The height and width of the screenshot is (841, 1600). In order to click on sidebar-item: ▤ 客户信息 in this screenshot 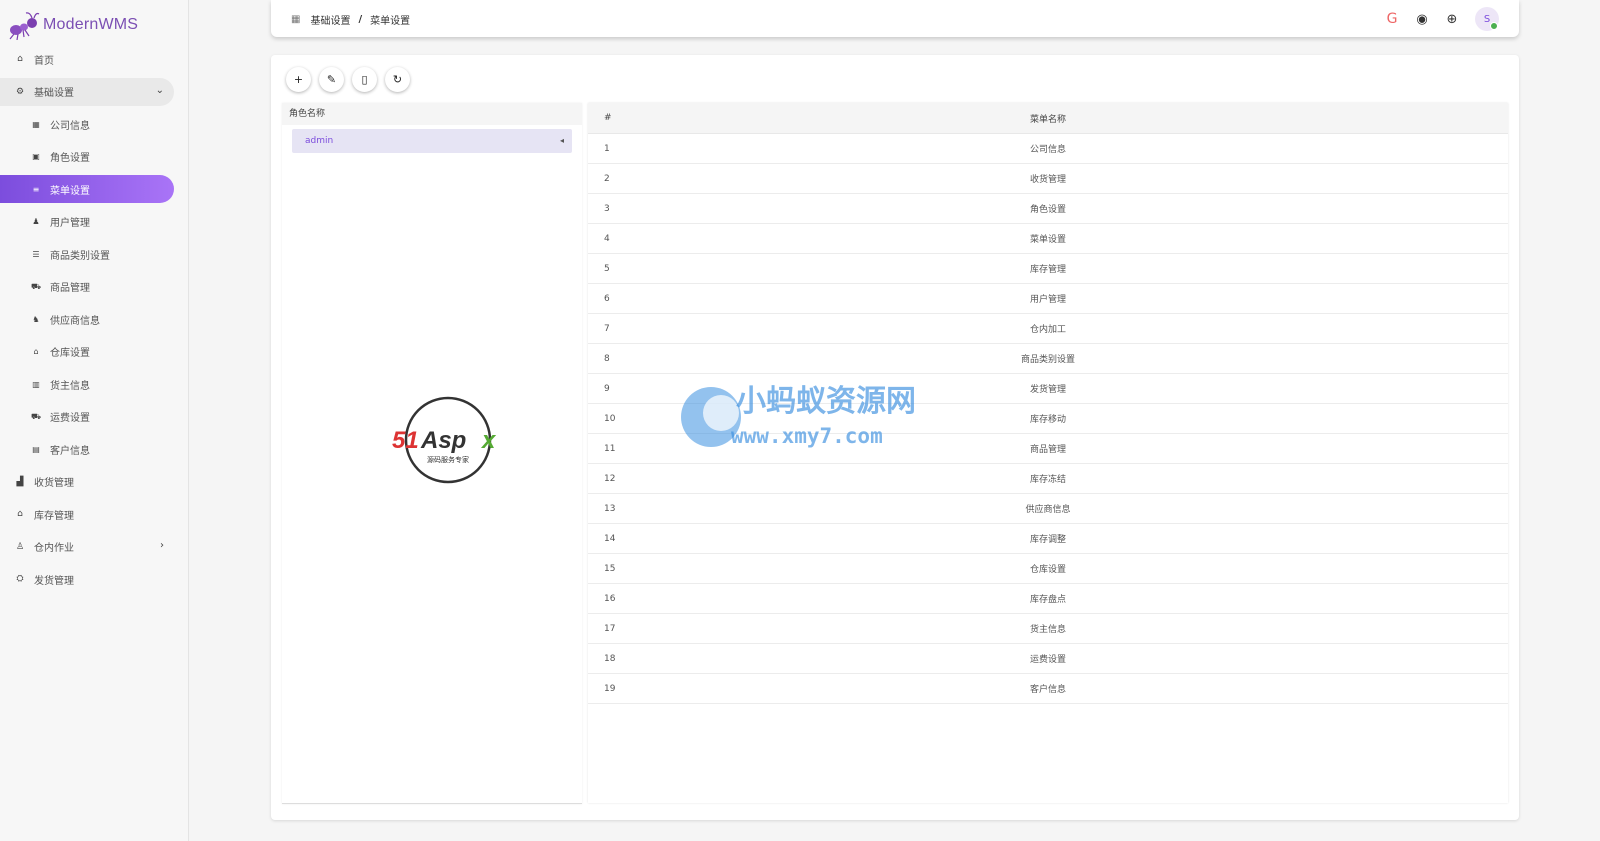, I will do `click(87, 449)`.